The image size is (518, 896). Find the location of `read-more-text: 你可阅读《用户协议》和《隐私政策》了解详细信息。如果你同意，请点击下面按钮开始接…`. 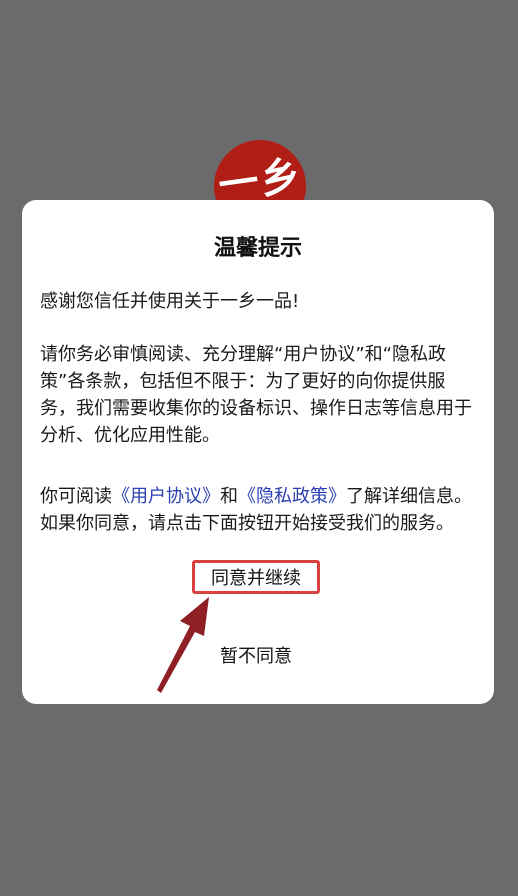

read-more-text: 你可阅读《用户协议》和《隐私政策》了解详细信息。如果你同意，请点击下面按钮开始接… is located at coordinates (260, 510).